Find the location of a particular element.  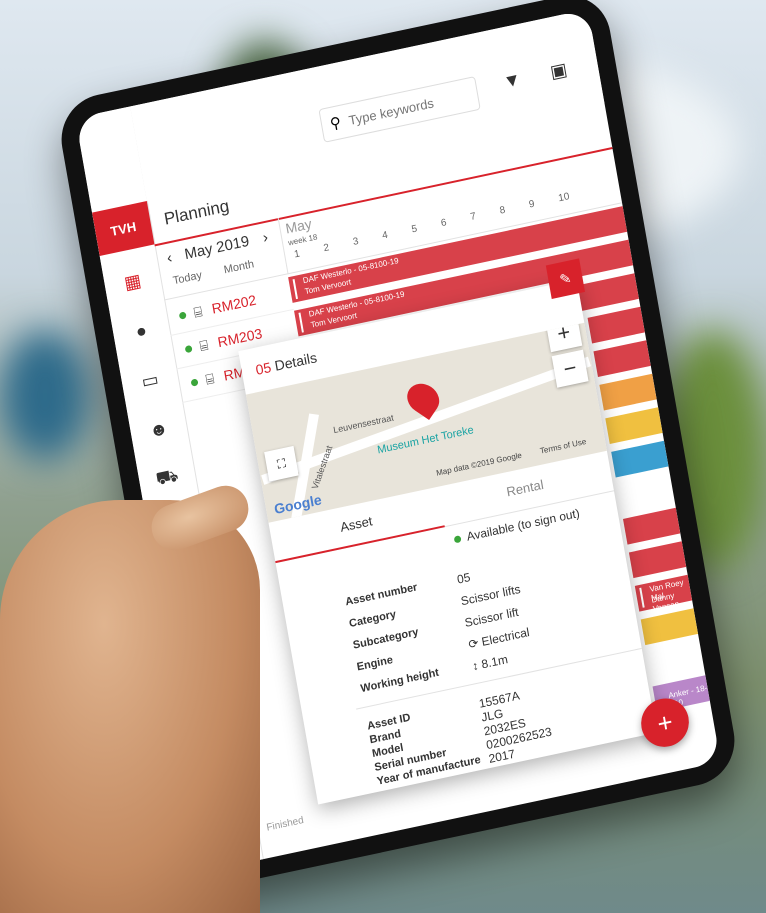

map-street-label: Vitalestraat is located at coordinates (322, 467).